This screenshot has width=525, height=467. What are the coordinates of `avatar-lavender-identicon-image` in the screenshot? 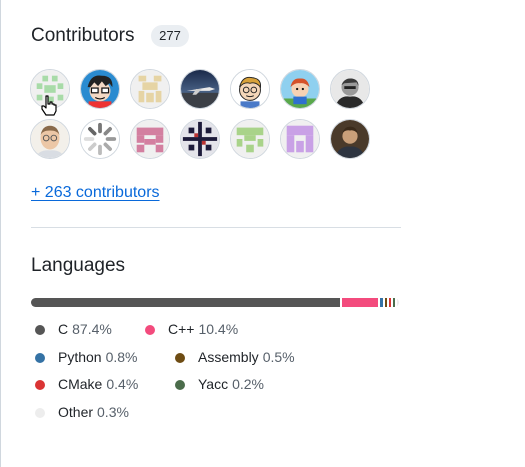 It's located at (300, 139).